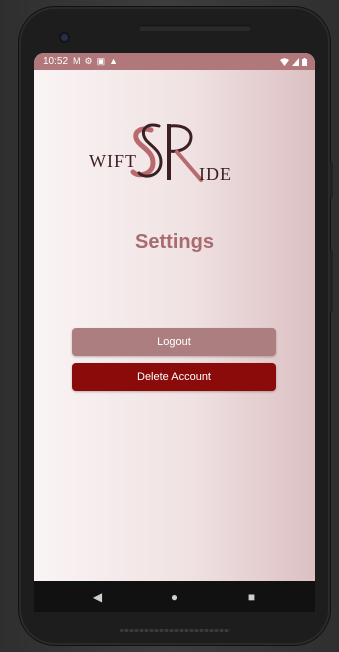 Image resolution: width=339 pixels, height=652 pixels. Describe the element at coordinates (331, 281) in the screenshot. I see `volume-rocker` at that location.